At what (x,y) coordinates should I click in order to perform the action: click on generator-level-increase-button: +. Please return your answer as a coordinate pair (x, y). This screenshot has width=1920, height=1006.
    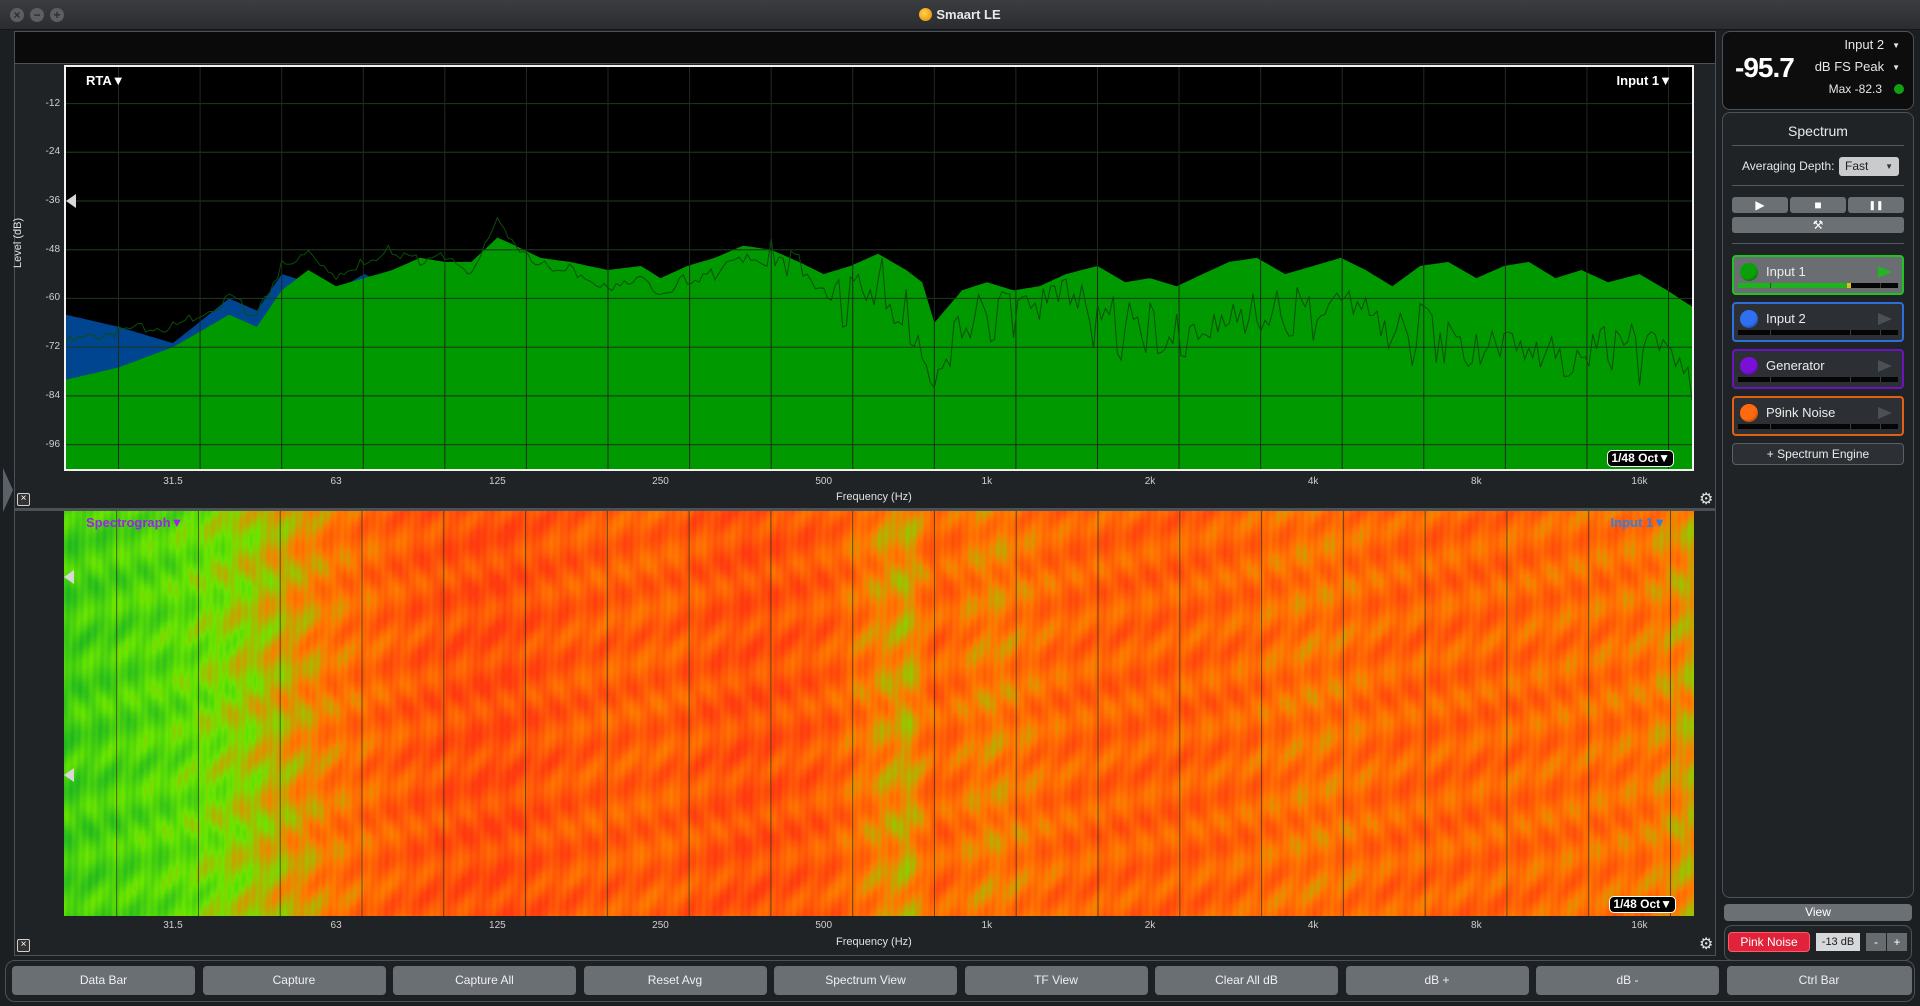
    Looking at the image, I should click on (1897, 942).